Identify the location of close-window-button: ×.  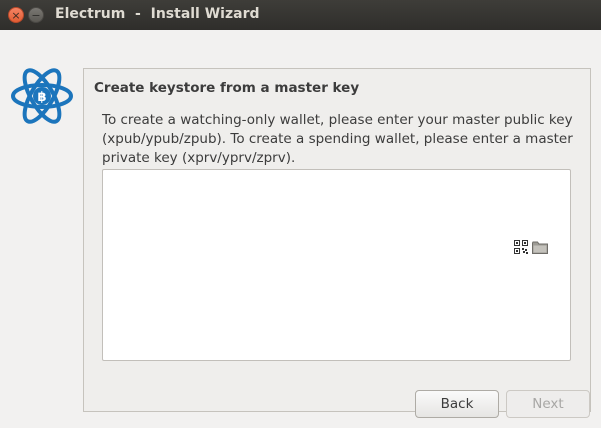
(16, 15).